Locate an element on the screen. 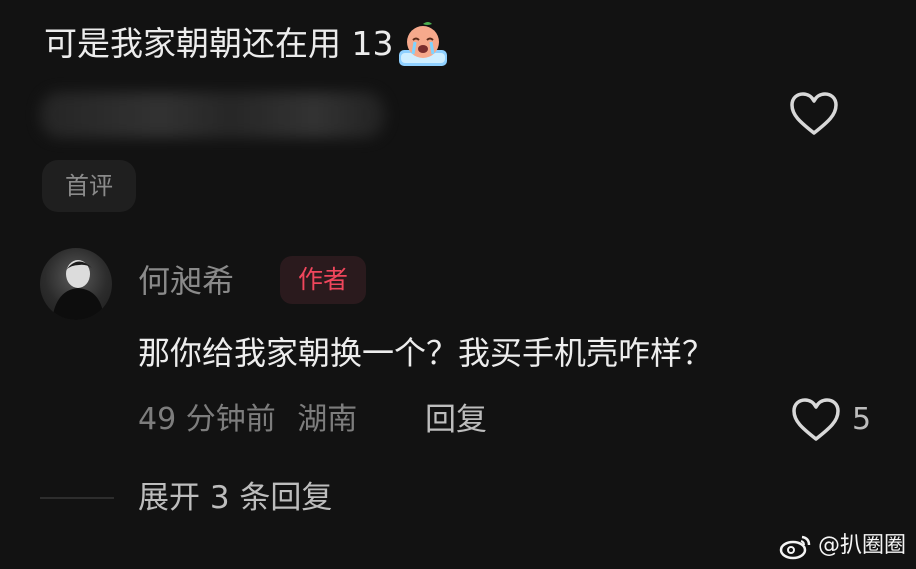 The image size is (916, 569). watermark-text: @扒圈圈 is located at coordinates (862, 545).